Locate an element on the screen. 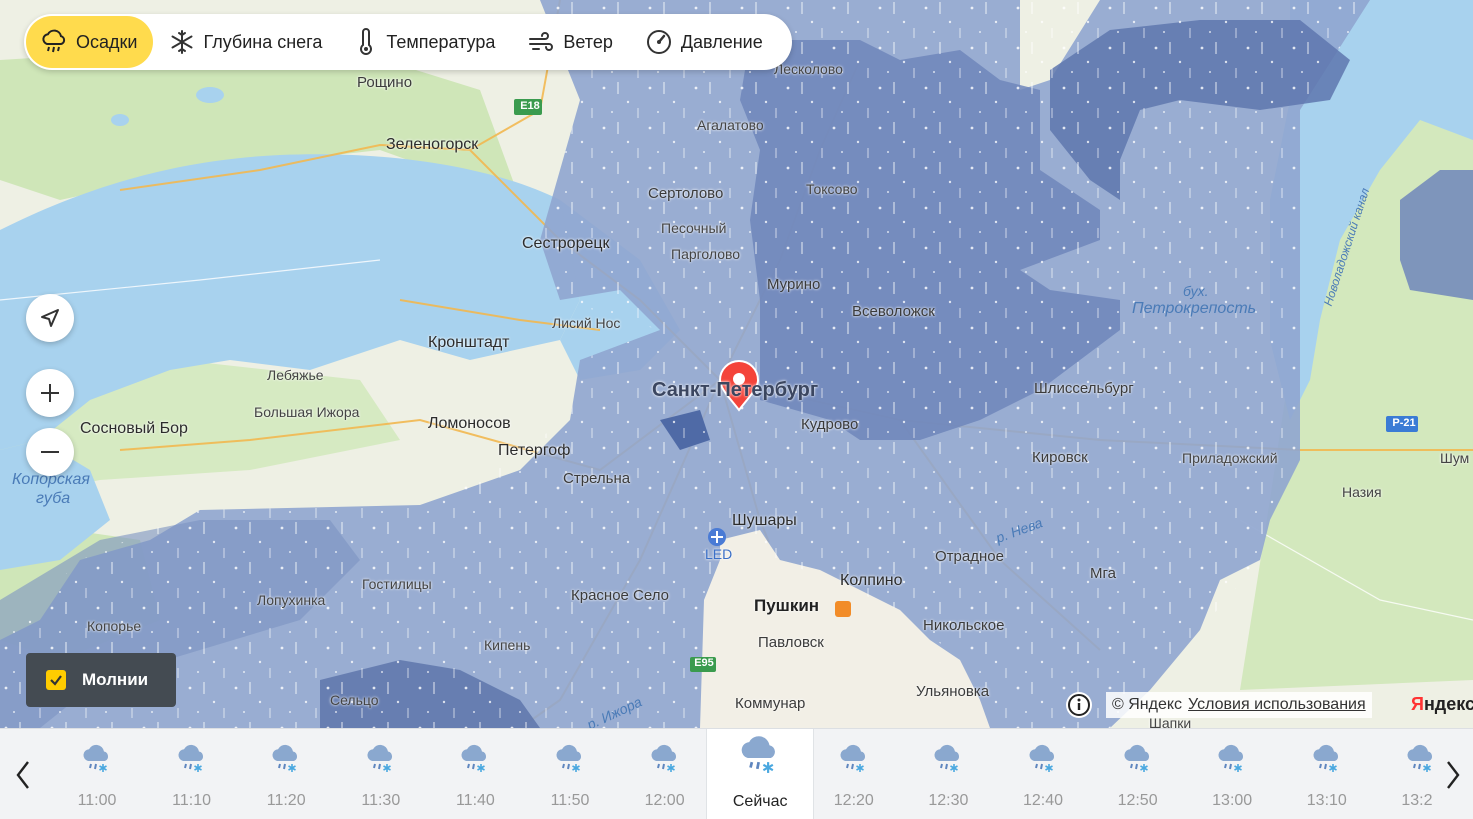 This screenshot has width=1473, height=819. logo-text: ндекс is located at coordinates (1448, 704).